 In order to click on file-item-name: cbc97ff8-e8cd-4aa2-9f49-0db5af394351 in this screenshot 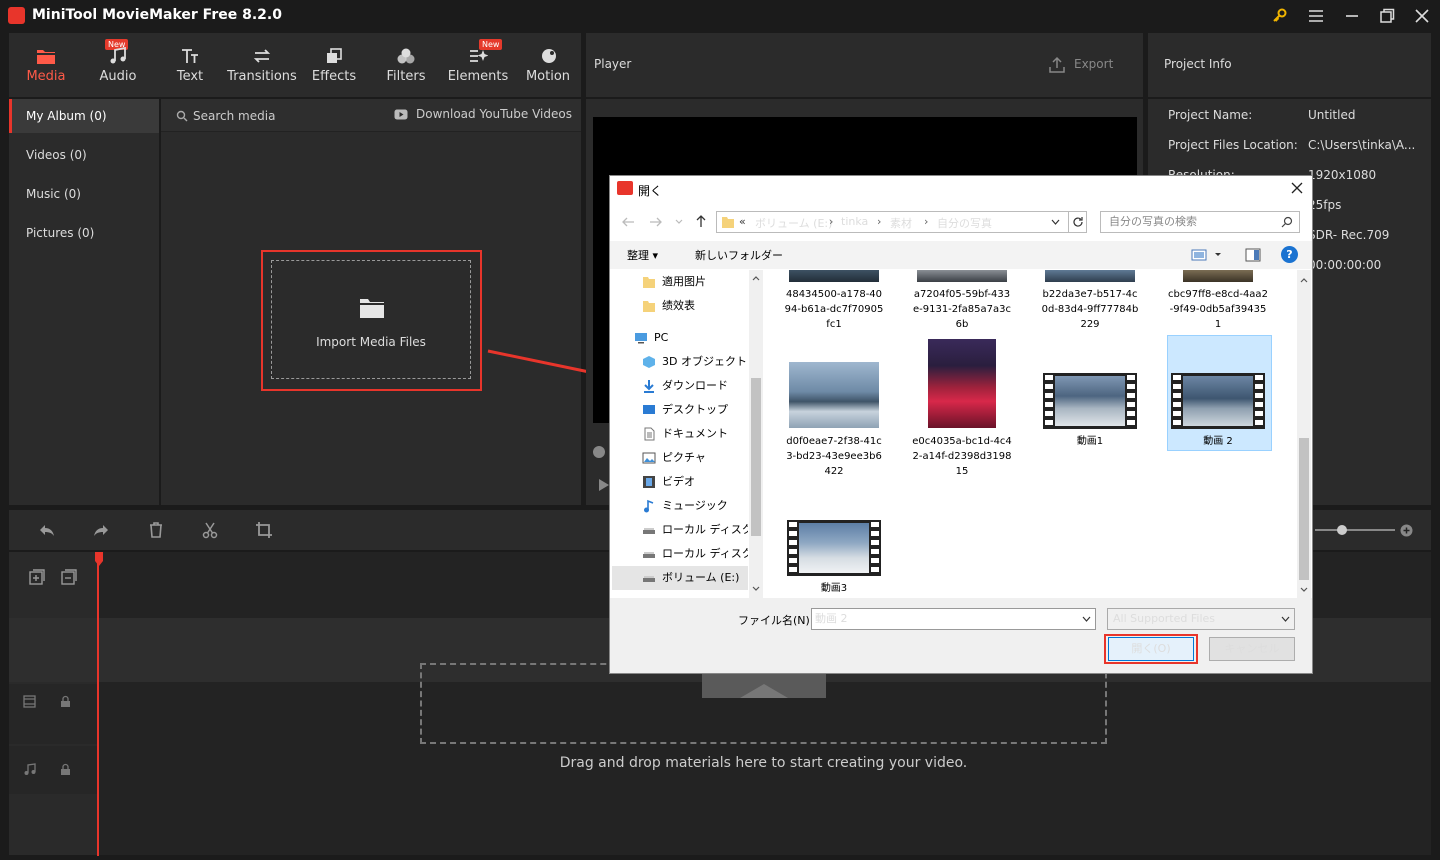, I will do `click(1218, 309)`.